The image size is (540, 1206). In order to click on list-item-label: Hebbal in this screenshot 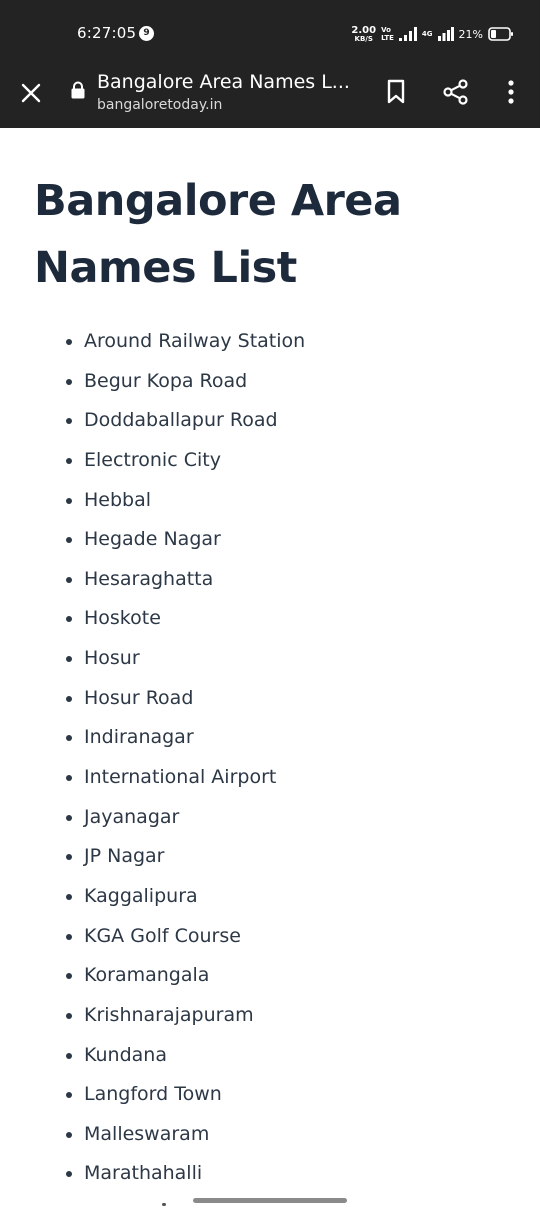, I will do `click(118, 499)`.